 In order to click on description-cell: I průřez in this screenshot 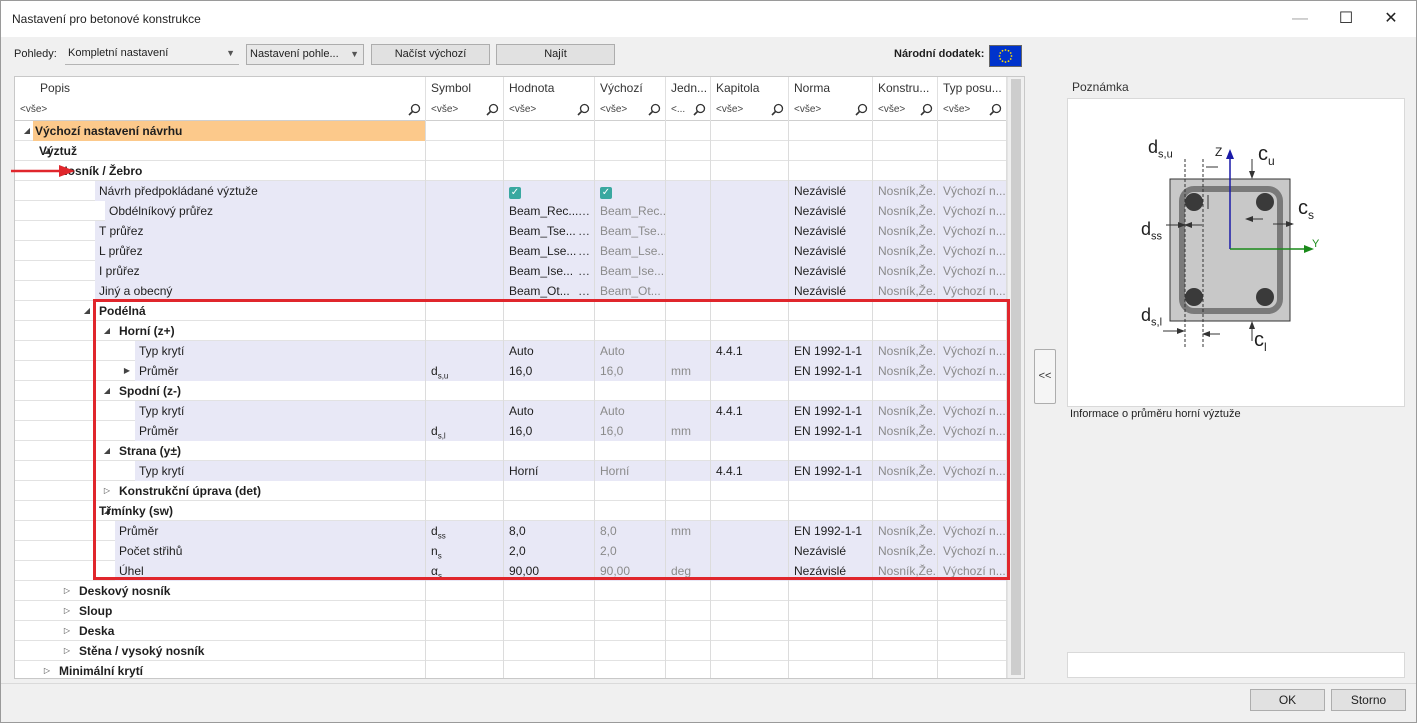, I will do `click(220, 271)`.